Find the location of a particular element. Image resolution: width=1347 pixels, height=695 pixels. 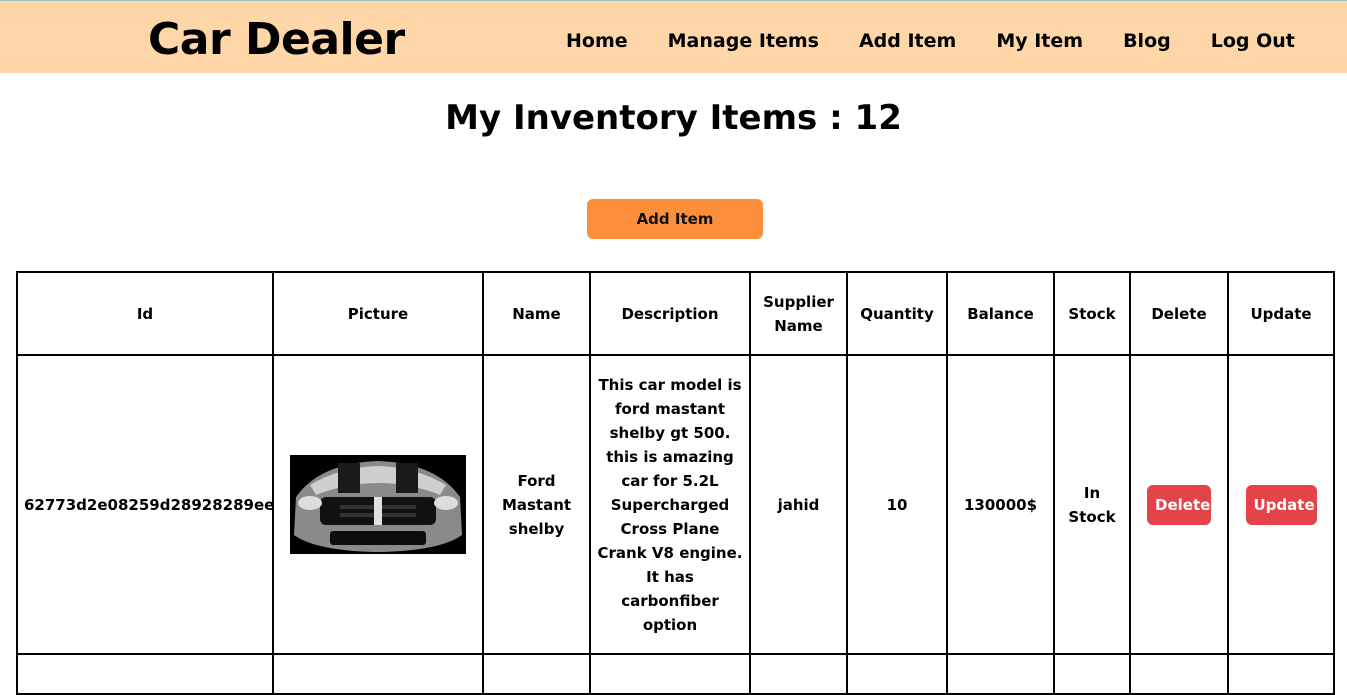

cell-delete: Delete is located at coordinates (1179, 504).